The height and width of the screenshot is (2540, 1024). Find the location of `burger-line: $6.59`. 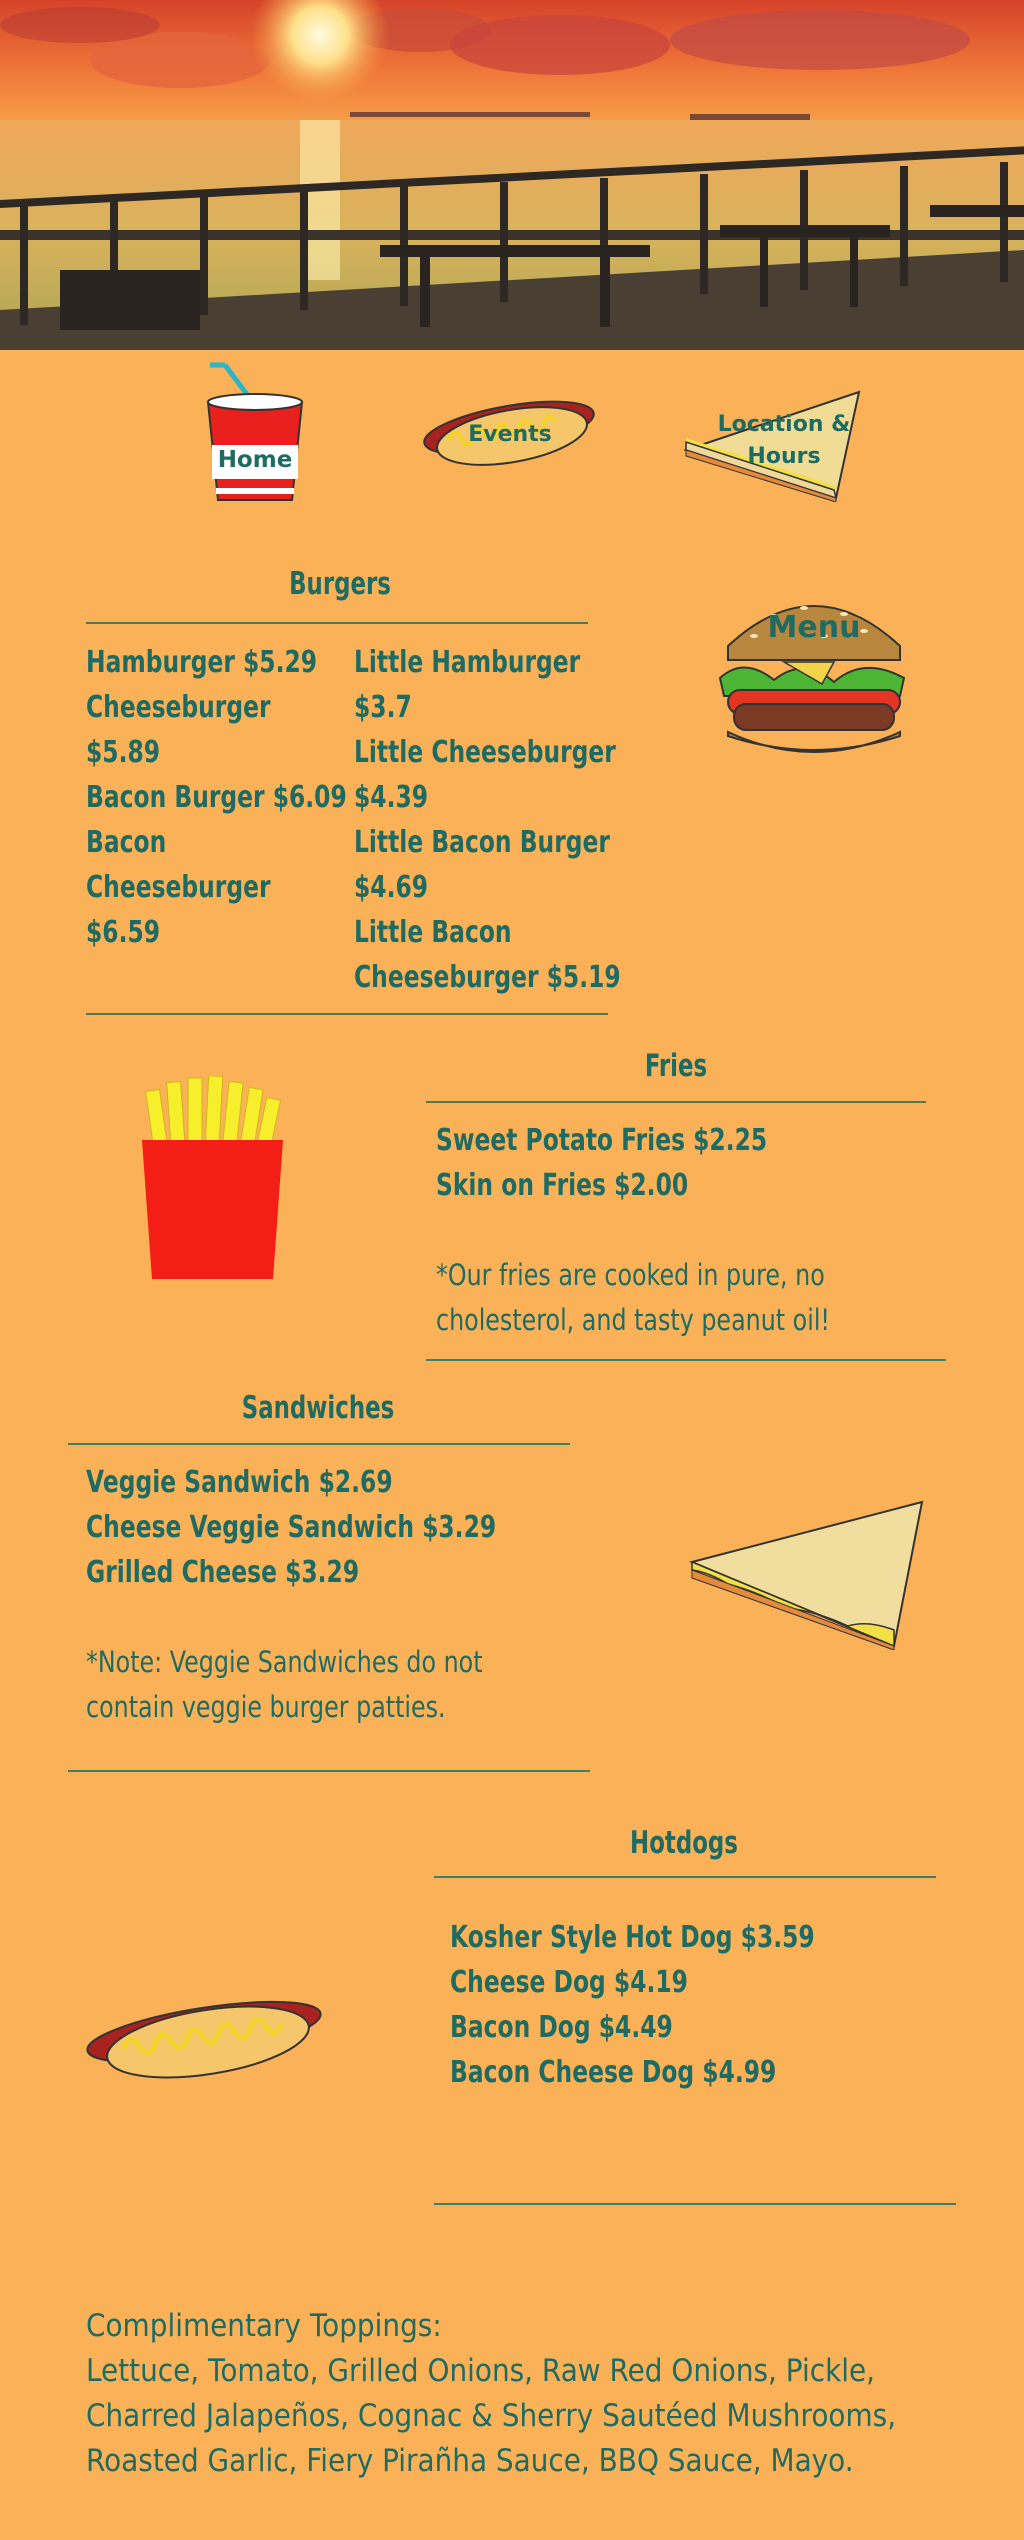

burger-line: $6.59 is located at coordinates (123, 932).